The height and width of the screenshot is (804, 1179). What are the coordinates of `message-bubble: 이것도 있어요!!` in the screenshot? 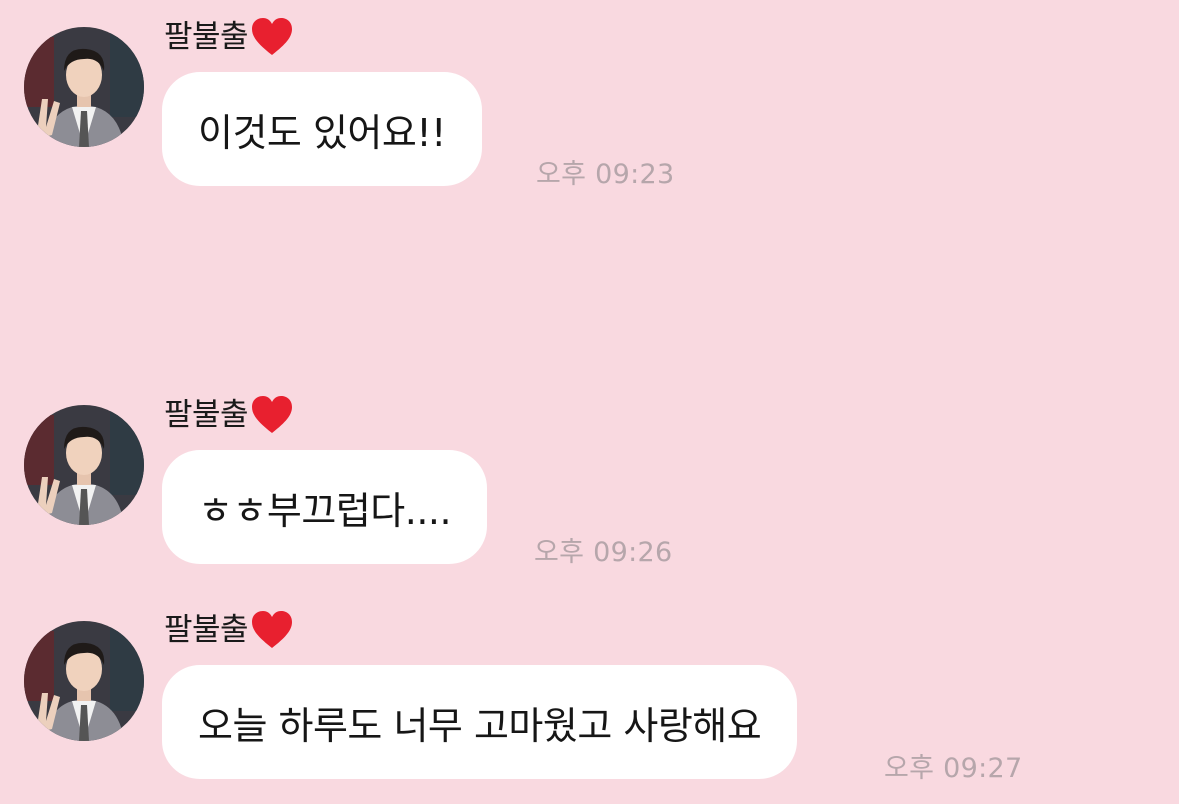 It's located at (322, 129).